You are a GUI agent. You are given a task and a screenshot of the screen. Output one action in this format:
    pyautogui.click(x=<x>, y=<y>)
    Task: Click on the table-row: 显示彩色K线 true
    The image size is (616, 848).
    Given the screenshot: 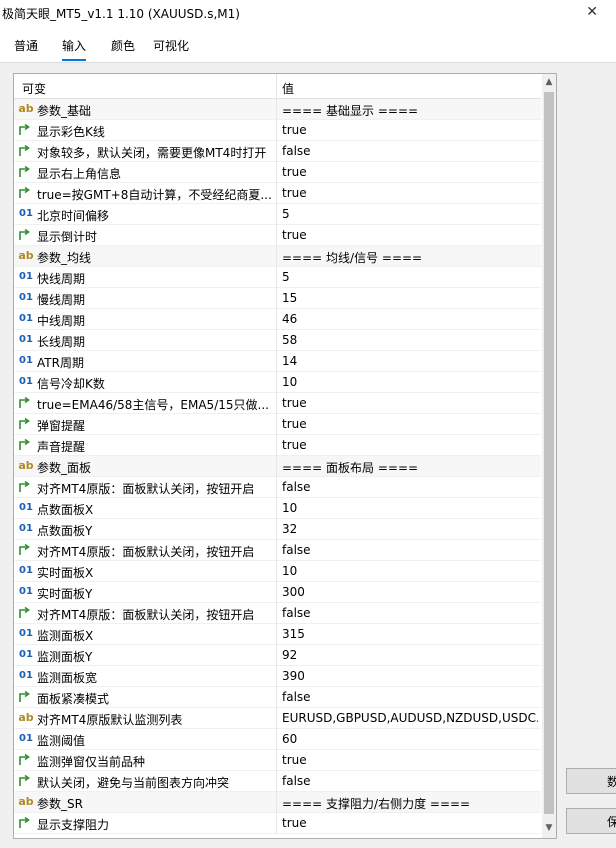 What is the action you would take?
    pyautogui.click(x=277, y=130)
    